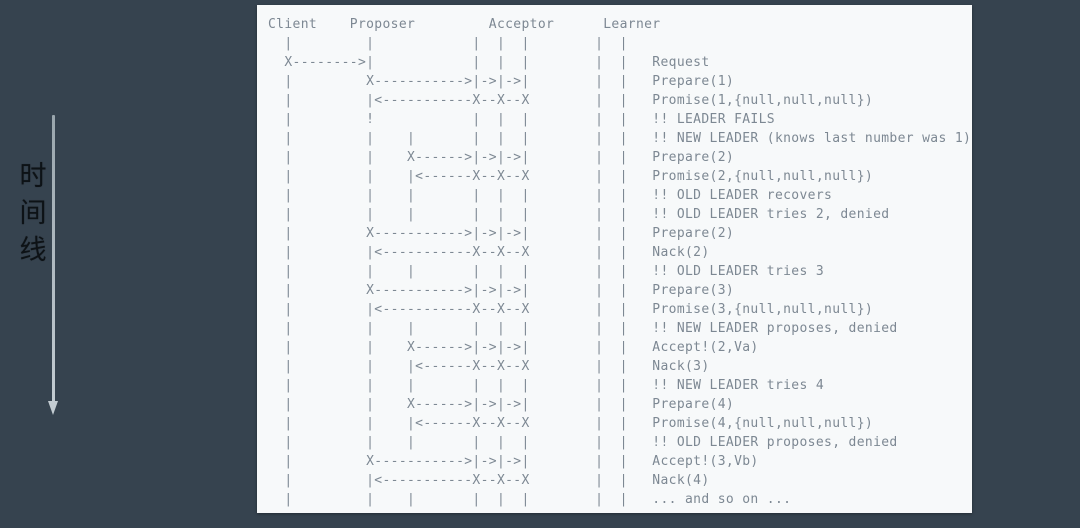 The image size is (1080, 528). What do you see at coordinates (53, 259) in the screenshot?
I see `arrow-shaft` at bounding box center [53, 259].